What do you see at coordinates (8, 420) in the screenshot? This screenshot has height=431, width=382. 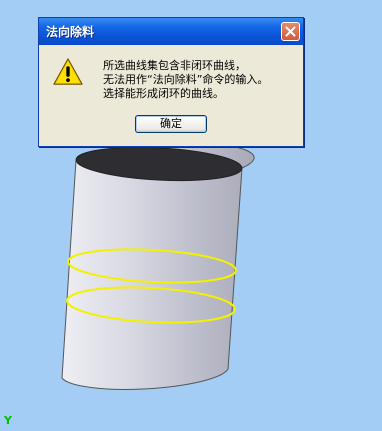 I see `y-axis-label: Y` at bounding box center [8, 420].